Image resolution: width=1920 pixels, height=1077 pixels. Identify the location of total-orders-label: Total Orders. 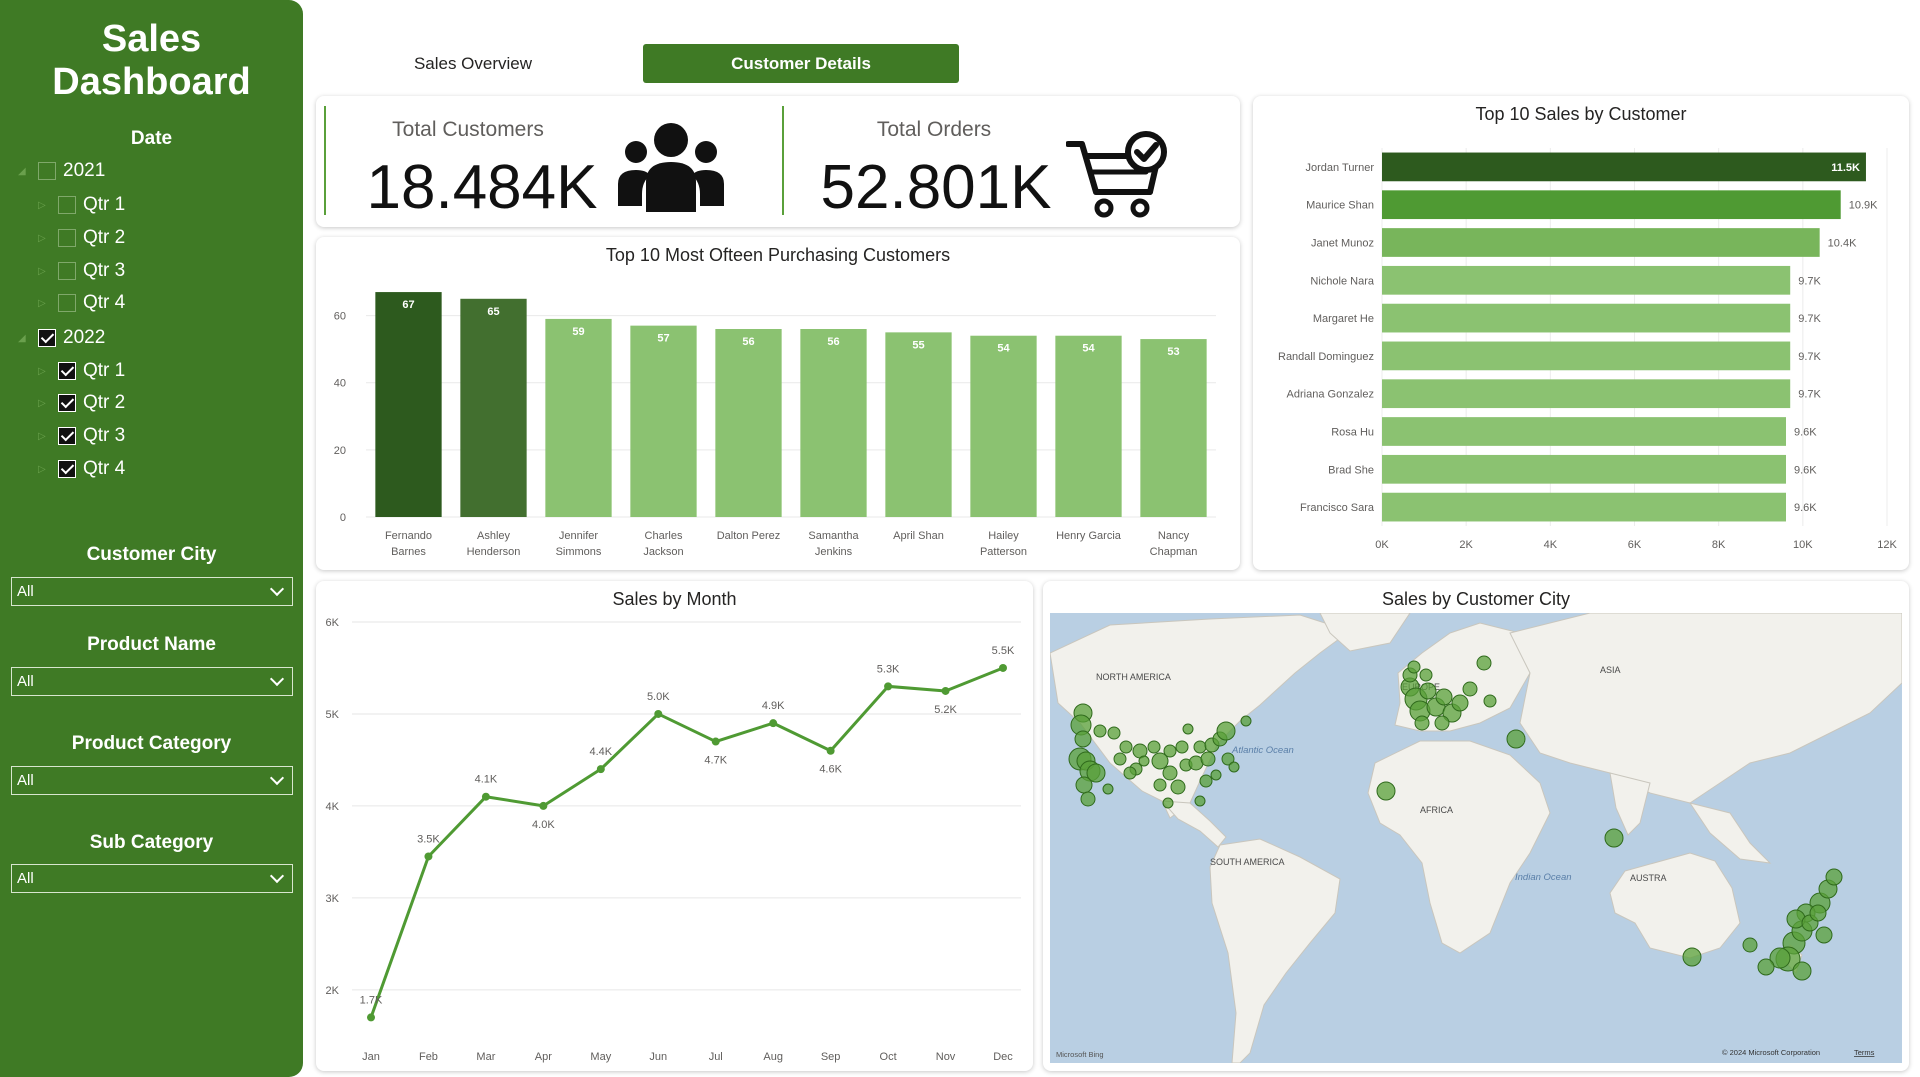
(934, 129).